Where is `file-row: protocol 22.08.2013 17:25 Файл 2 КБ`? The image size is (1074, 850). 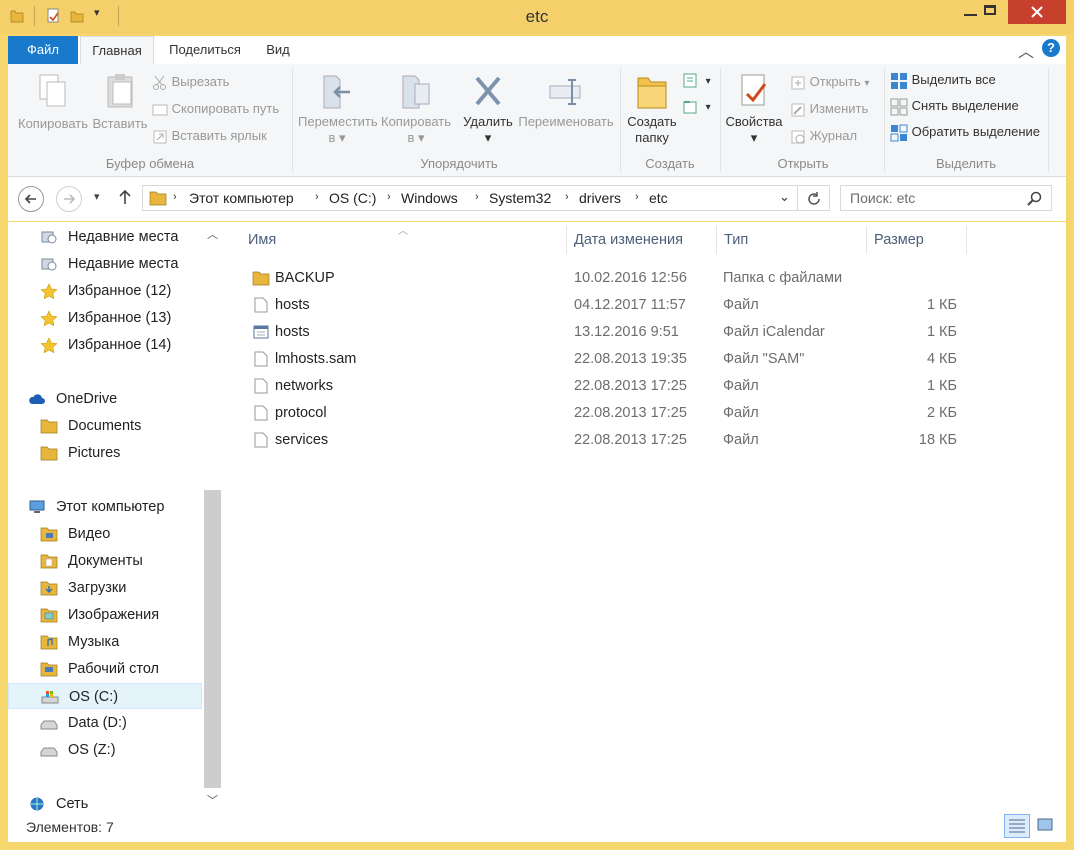 file-row: protocol 22.08.2013 17:25 Файл 2 КБ is located at coordinates (640, 413).